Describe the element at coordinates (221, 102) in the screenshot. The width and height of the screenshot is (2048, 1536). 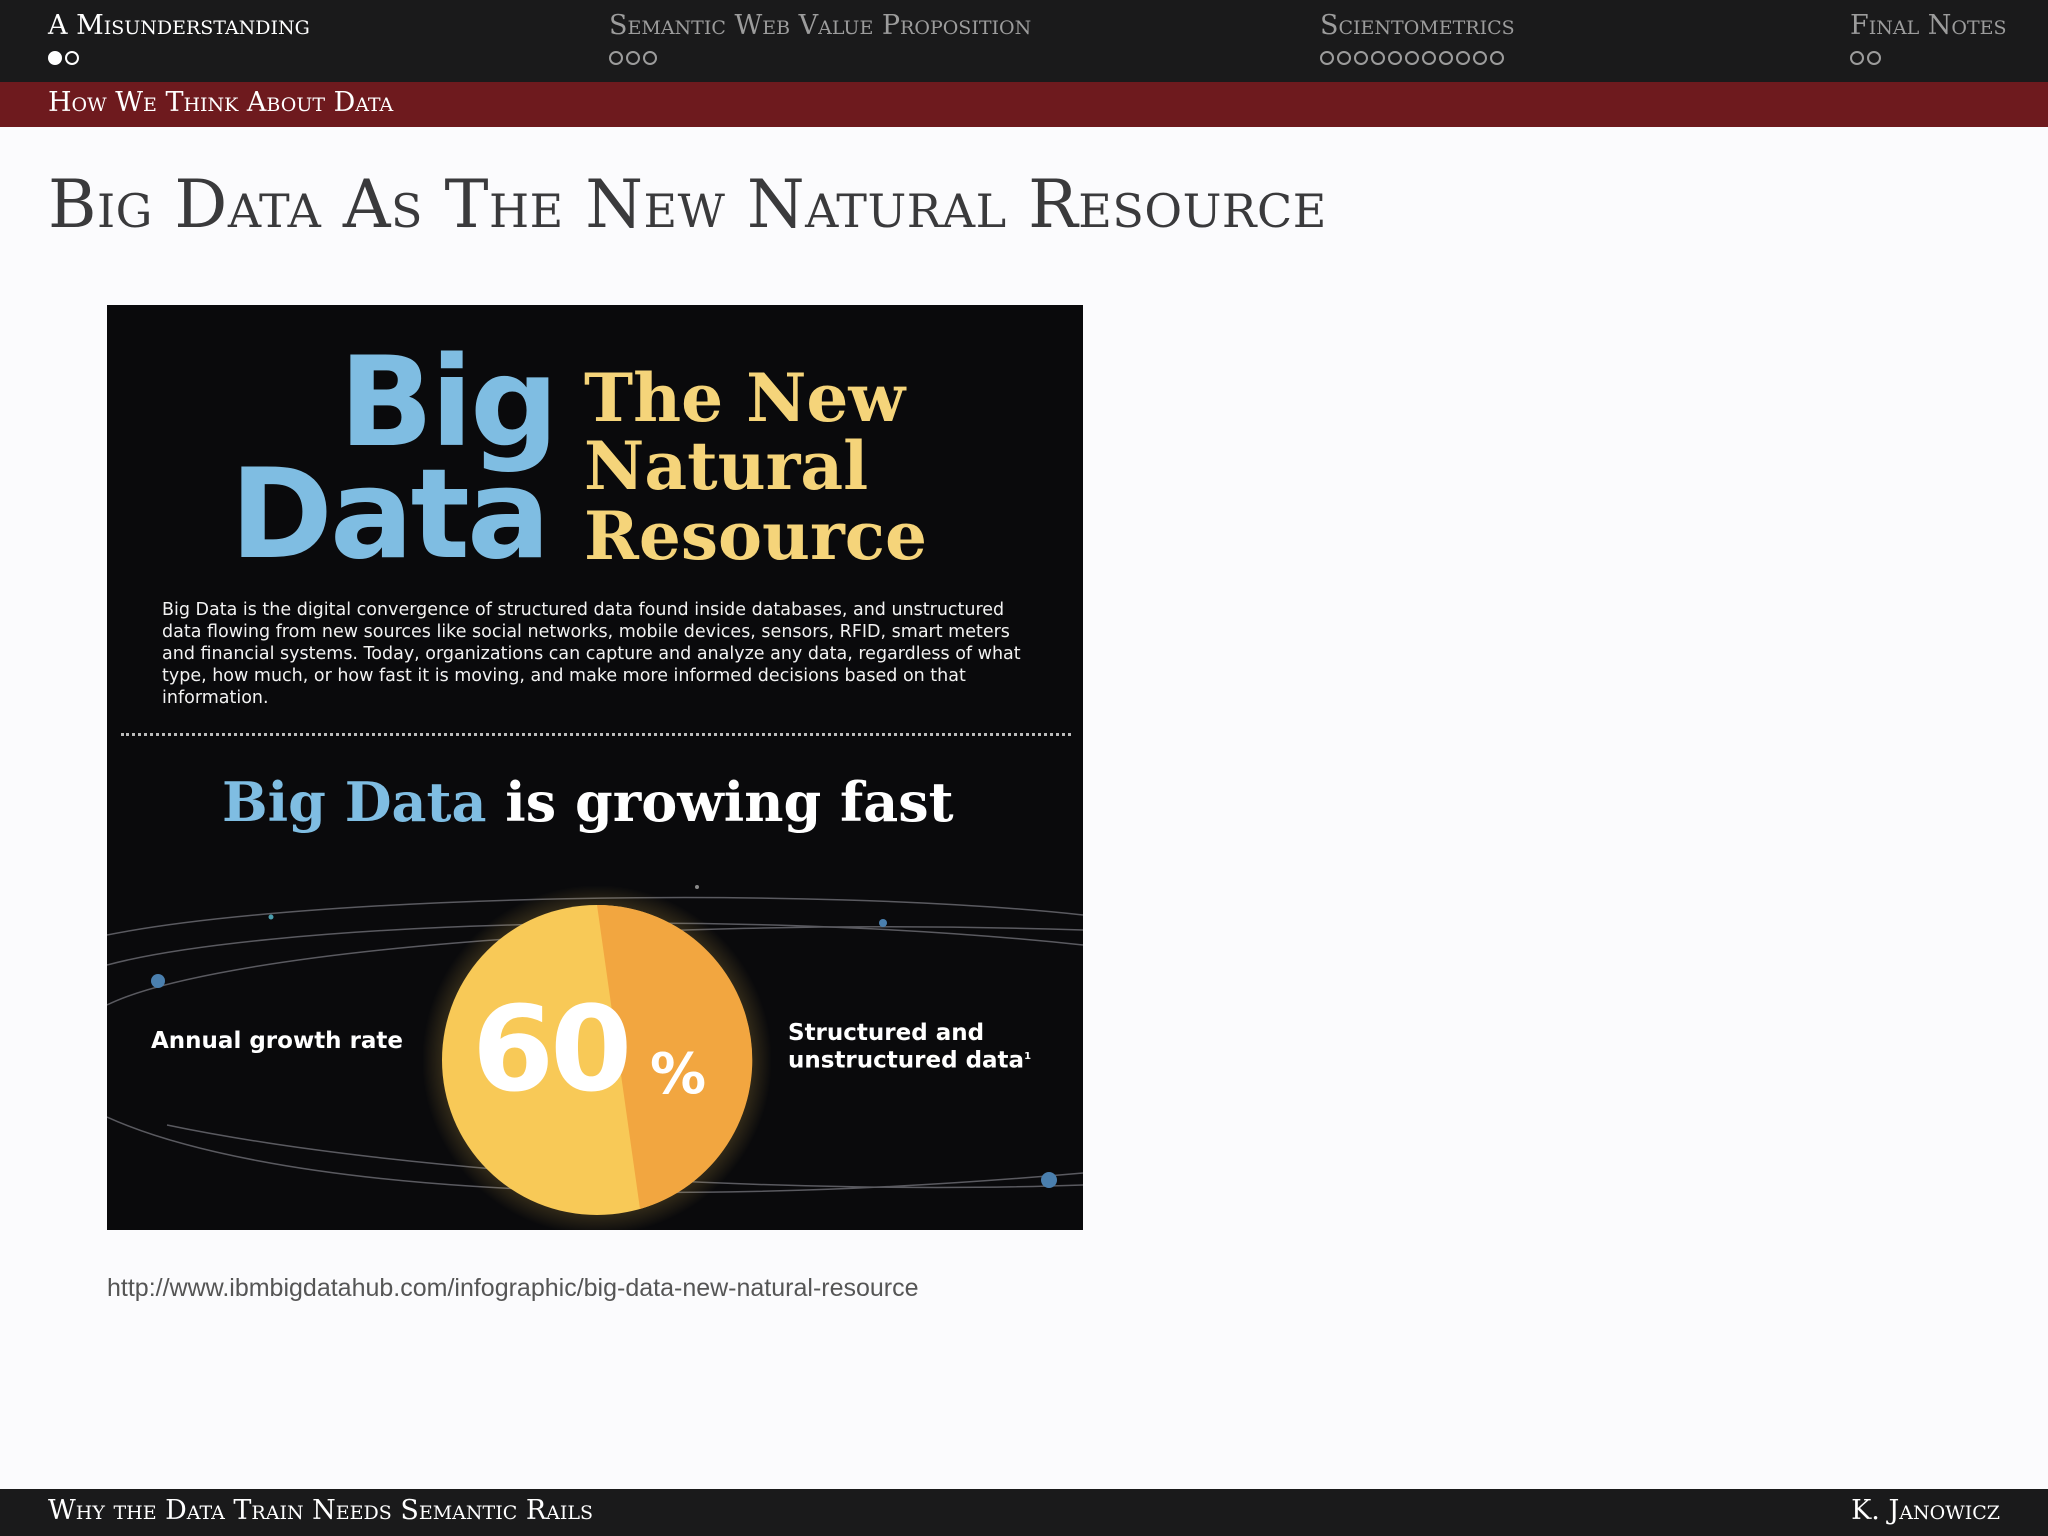
I see `subsection-title: How We Think About Data` at that location.